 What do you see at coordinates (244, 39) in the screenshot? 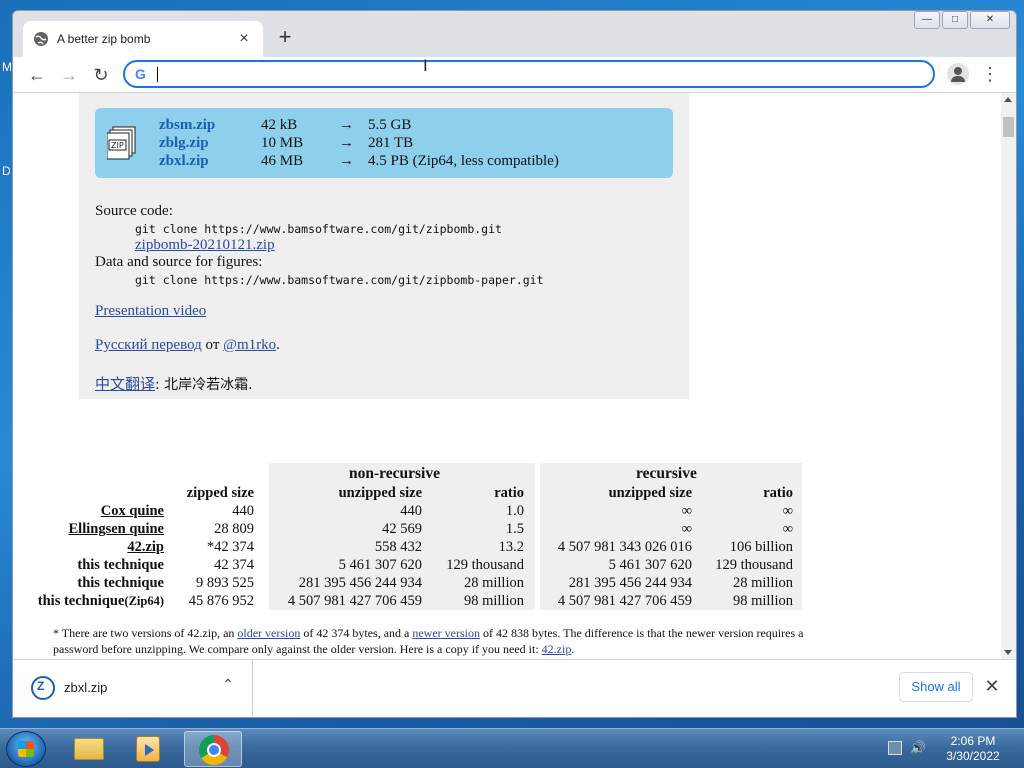
I see `tab-close-icon: ×` at bounding box center [244, 39].